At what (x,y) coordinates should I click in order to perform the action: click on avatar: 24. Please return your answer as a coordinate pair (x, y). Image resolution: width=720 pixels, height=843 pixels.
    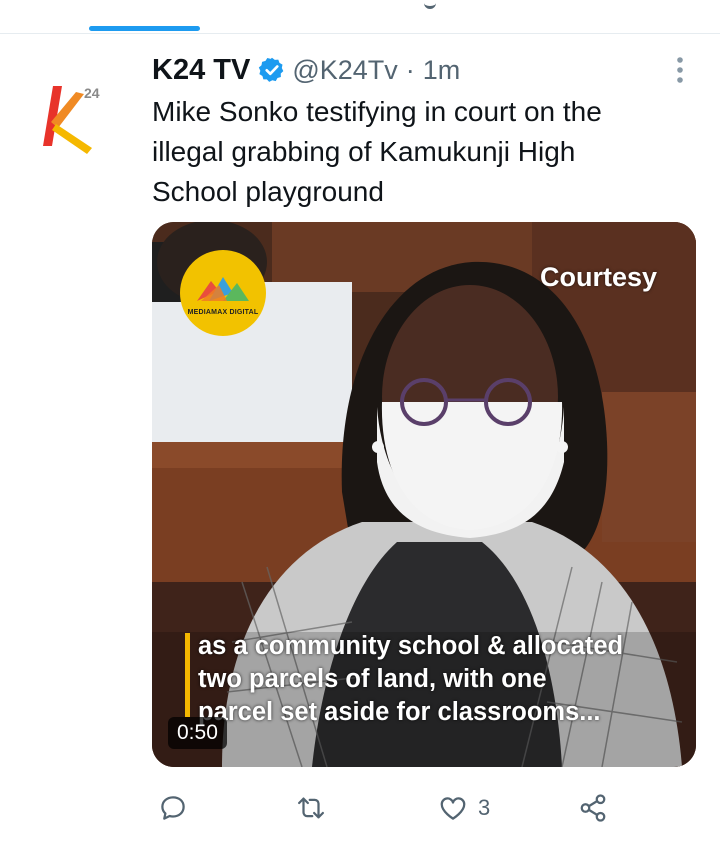
    Looking at the image, I should click on (75, 116).